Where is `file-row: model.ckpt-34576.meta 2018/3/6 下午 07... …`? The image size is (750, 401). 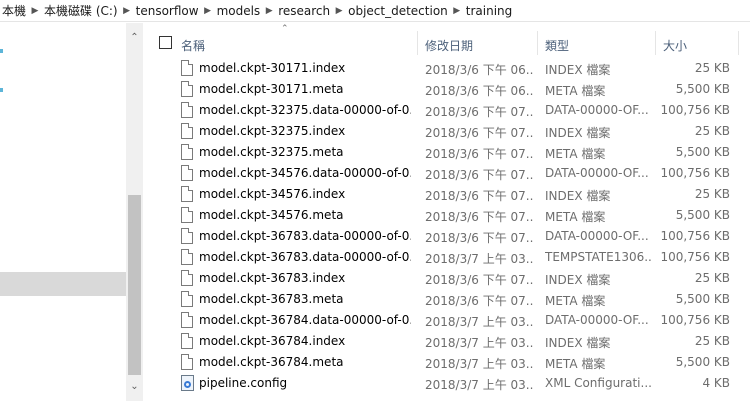 file-row: model.ckpt-34576.meta 2018/3/6 下午 07... … is located at coordinates (450, 215).